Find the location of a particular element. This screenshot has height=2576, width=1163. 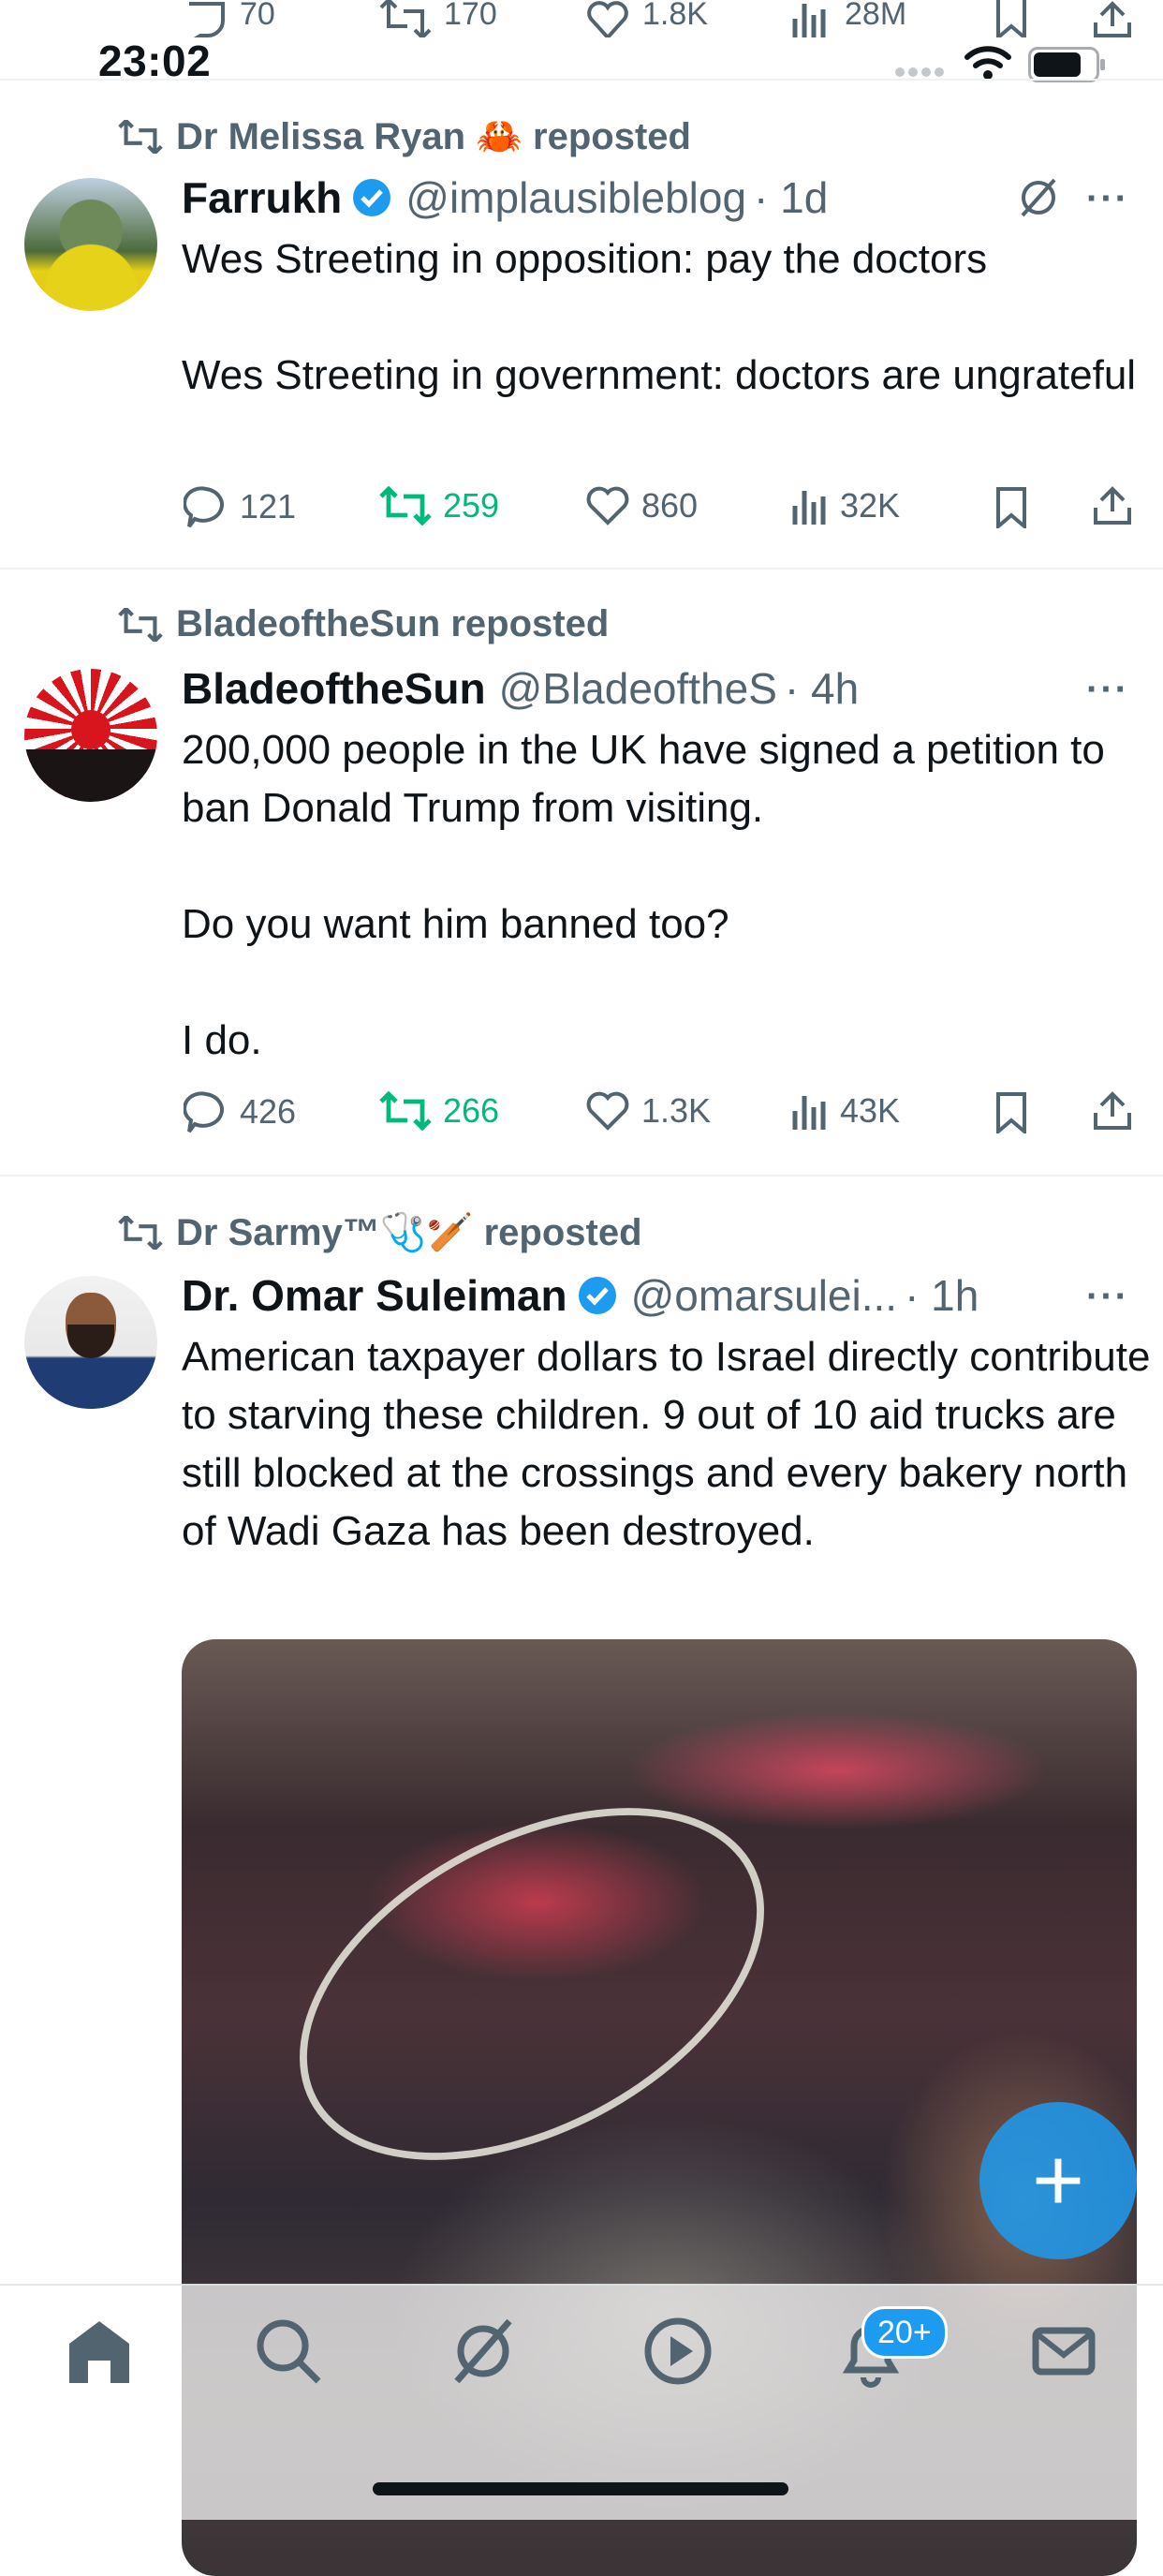

author-handle: @BladeoftheS is located at coordinates (638, 688).